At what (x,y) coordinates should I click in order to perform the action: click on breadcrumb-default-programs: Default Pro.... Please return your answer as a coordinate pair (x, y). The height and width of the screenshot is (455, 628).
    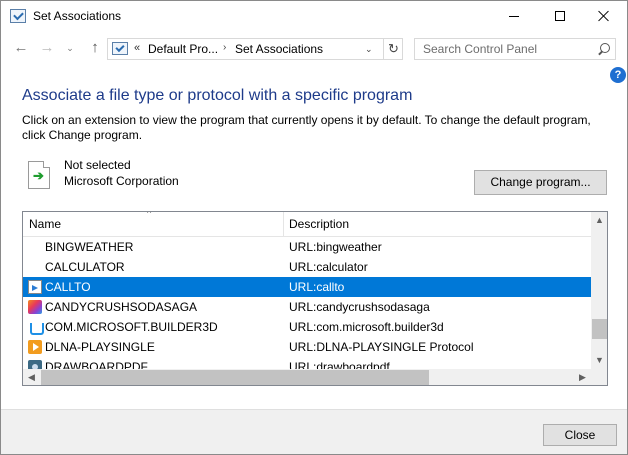
    Looking at the image, I should click on (183, 49).